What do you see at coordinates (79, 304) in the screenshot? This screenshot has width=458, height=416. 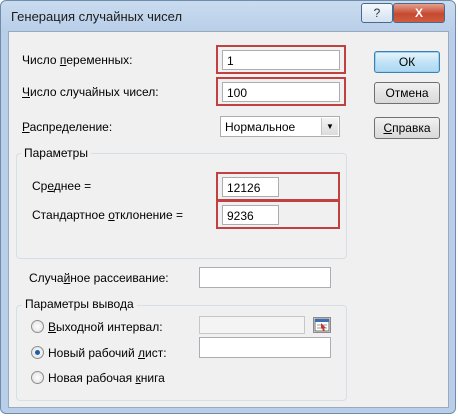 I see `output-group-title: Параметры вывода` at bounding box center [79, 304].